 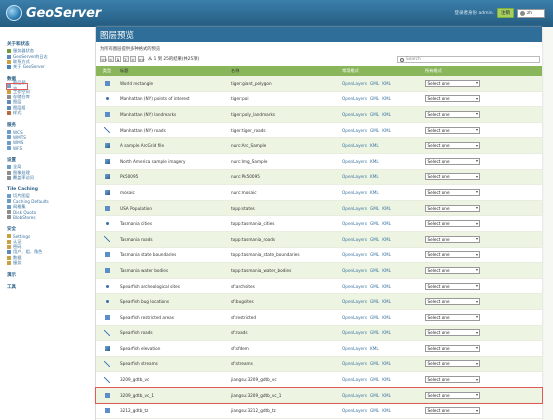 I want to click on sidebar-item: 关于 GeoServer, so click(x=51, y=67).